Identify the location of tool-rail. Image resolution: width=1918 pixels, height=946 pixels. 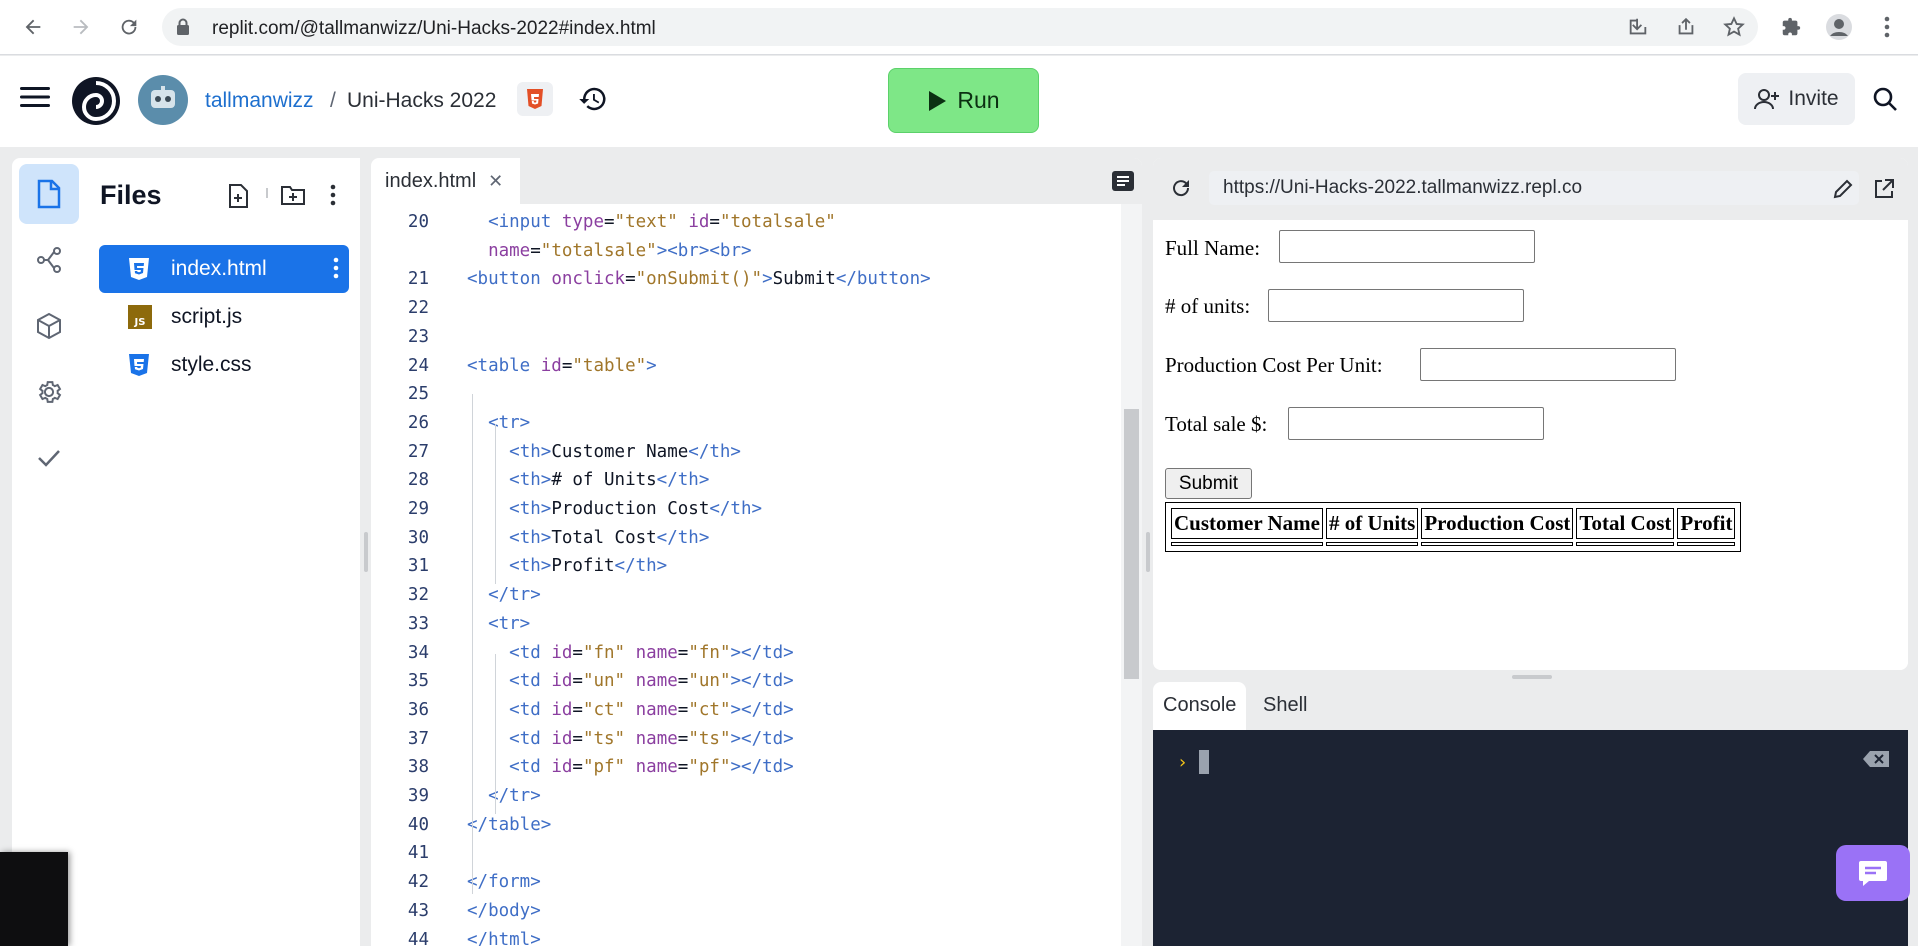
(50, 552).